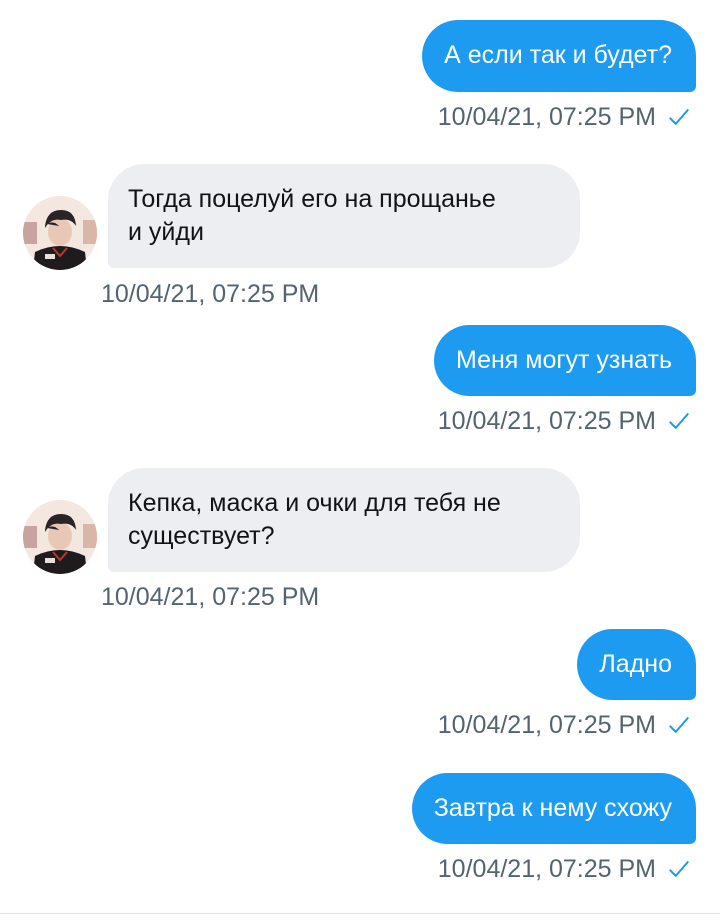 Image resolution: width=720 pixels, height=922 pixels. Describe the element at coordinates (564, 360) in the screenshot. I see `message-bubble: Меня могут узнать` at that location.